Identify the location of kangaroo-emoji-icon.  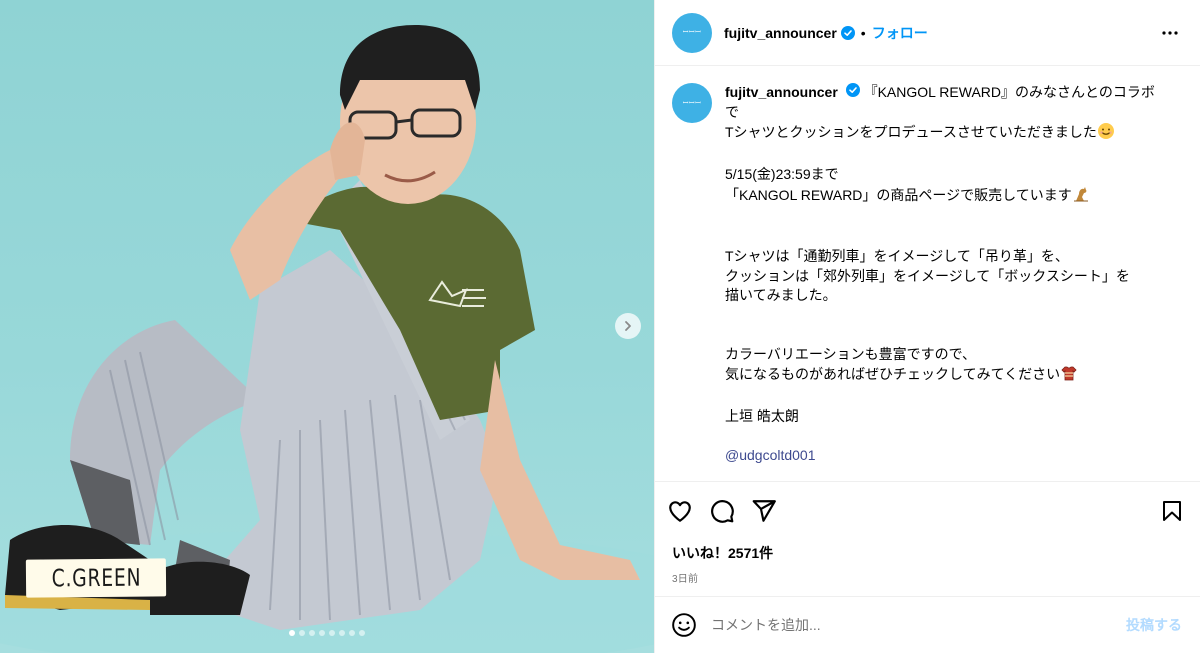
(1081, 197).